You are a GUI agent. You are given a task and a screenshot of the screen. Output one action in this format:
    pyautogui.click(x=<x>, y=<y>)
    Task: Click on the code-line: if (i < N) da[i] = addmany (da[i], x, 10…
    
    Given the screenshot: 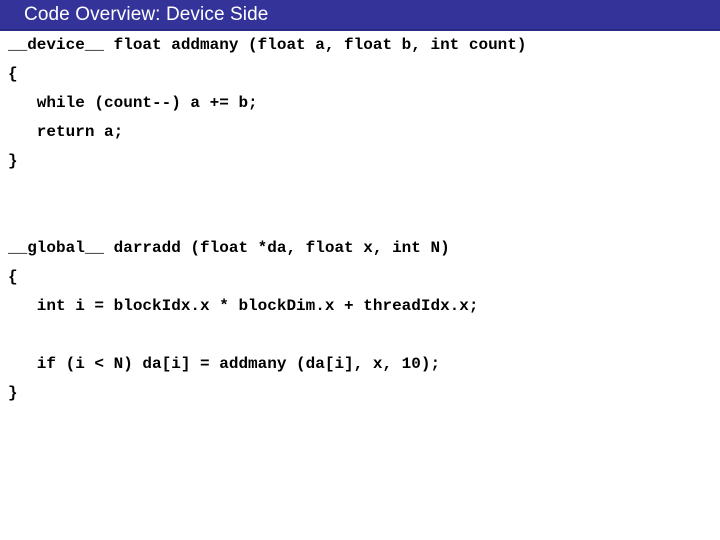 What is the action you would take?
    pyautogui.click(x=224, y=364)
    